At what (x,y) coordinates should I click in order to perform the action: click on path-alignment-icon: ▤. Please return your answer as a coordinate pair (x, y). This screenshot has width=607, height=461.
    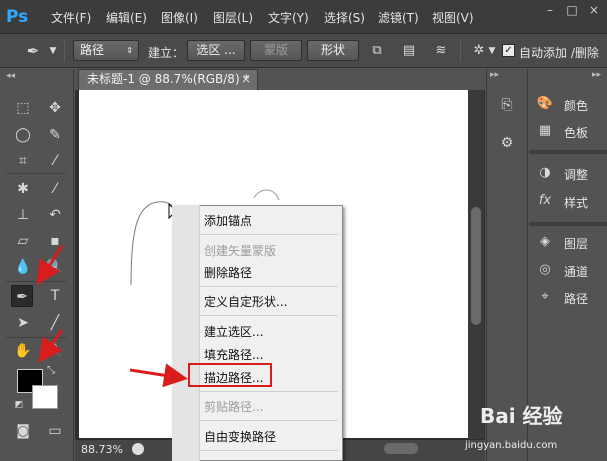
    Looking at the image, I should click on (409, 51).